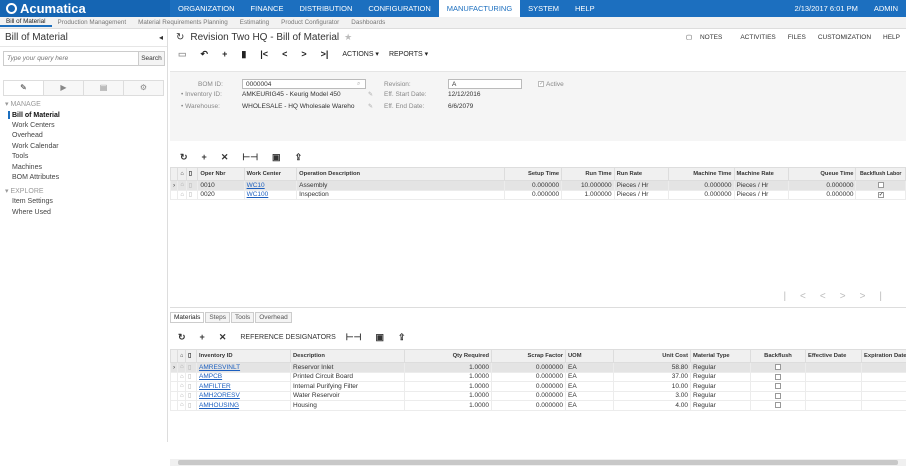 The height and width of the screenshot is (466, 906). What do you see at coordinates (408, 54) in the screenshot?
I see `reports-menu: REPORTS ▾` at bounding box center [408, 54].